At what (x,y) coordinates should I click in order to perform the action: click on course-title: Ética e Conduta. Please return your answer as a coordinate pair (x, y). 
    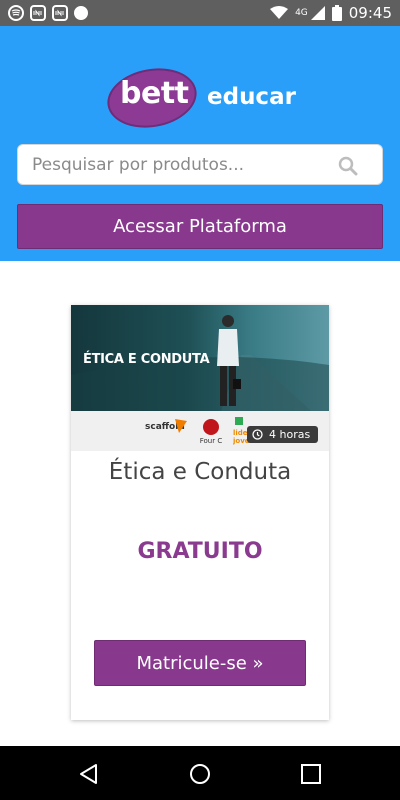
    Looking at the image, I should click on (200, 472).